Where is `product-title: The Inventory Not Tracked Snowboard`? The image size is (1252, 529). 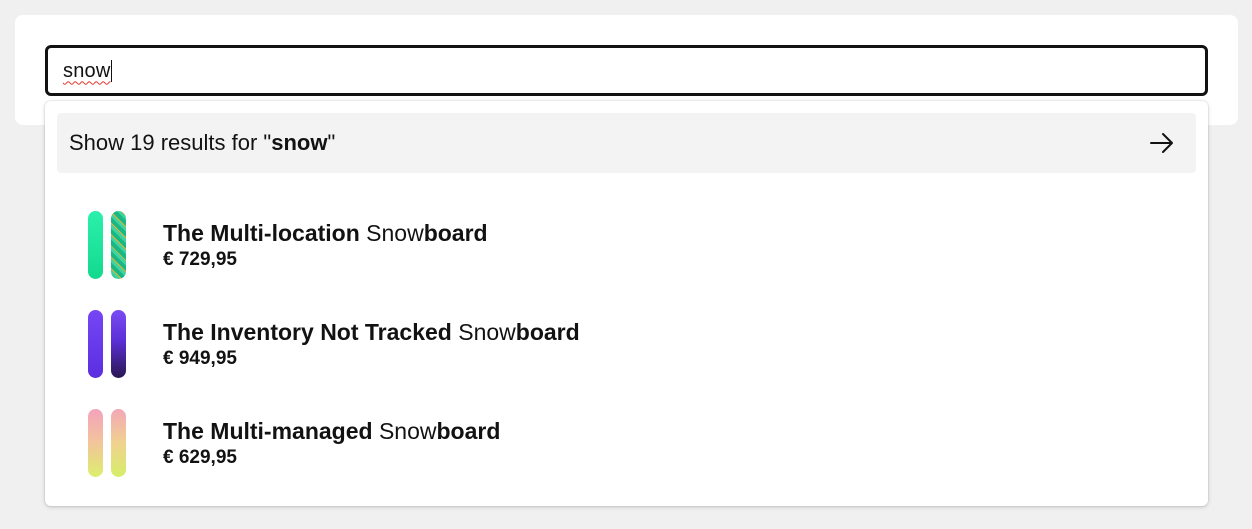 product-title: The Inventory Not Tracked Snowboard is located at coordinates (371, 332).